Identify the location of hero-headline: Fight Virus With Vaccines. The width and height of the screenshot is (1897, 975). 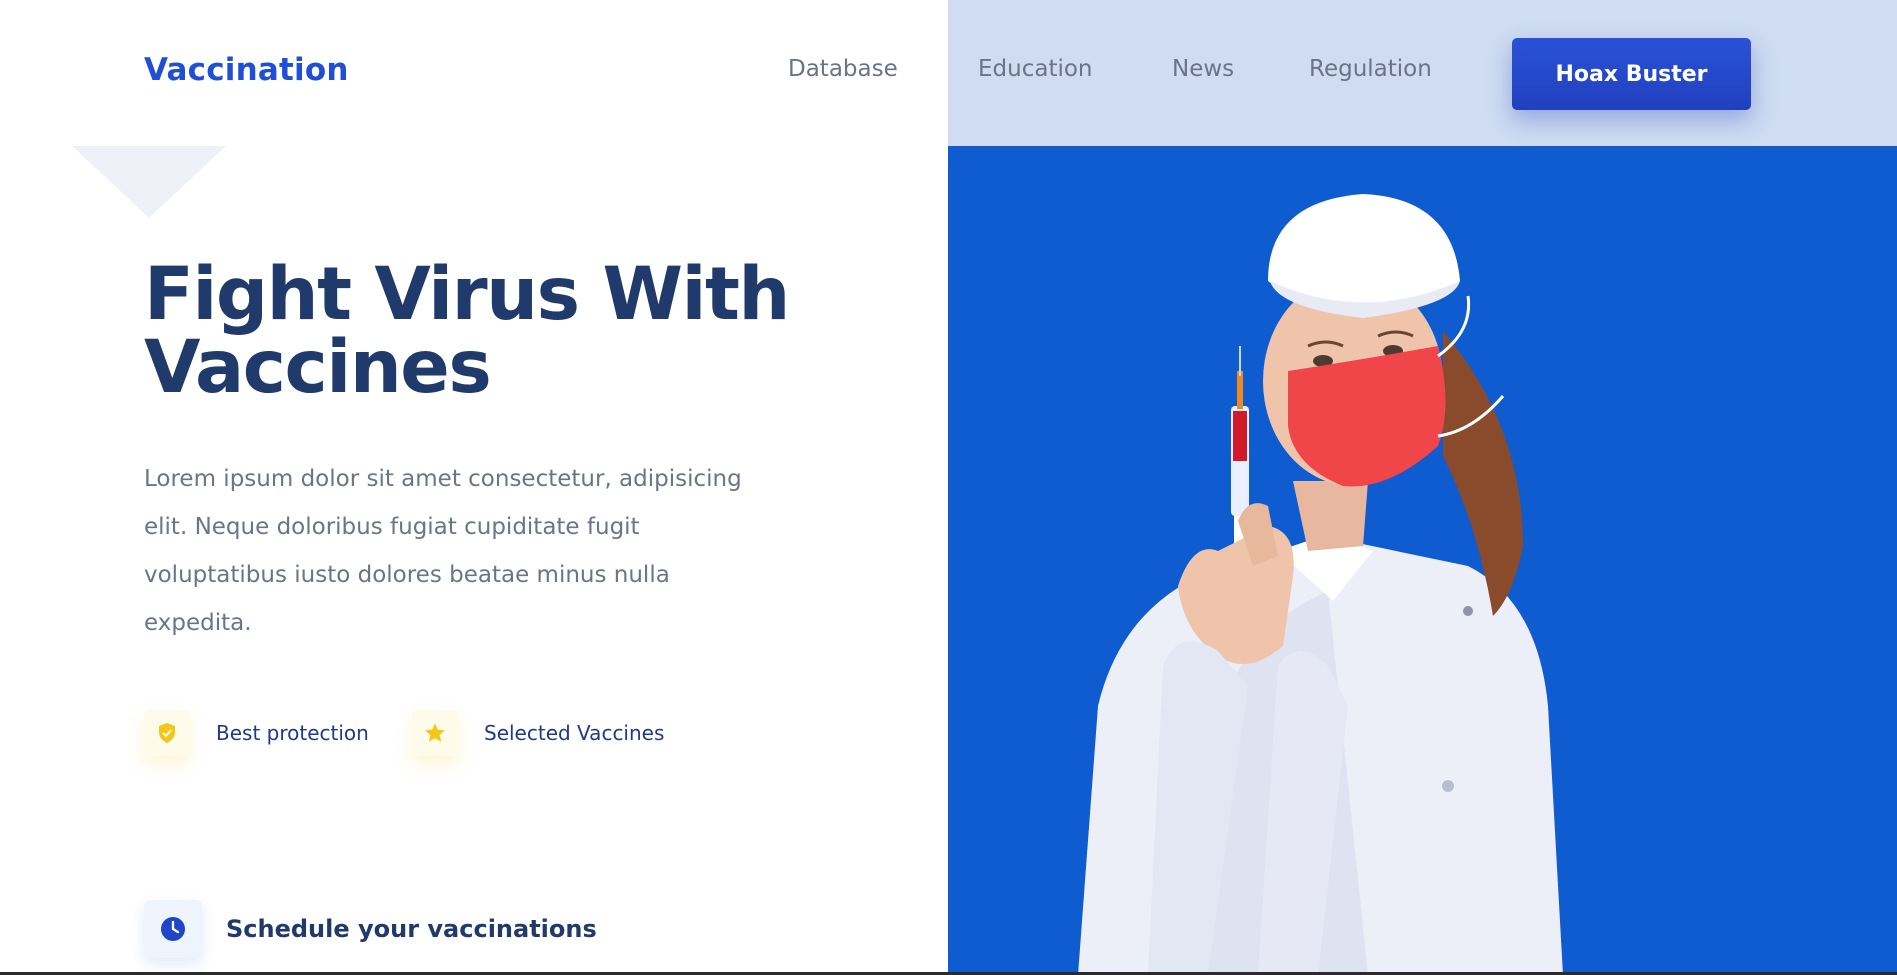
(494, 331).